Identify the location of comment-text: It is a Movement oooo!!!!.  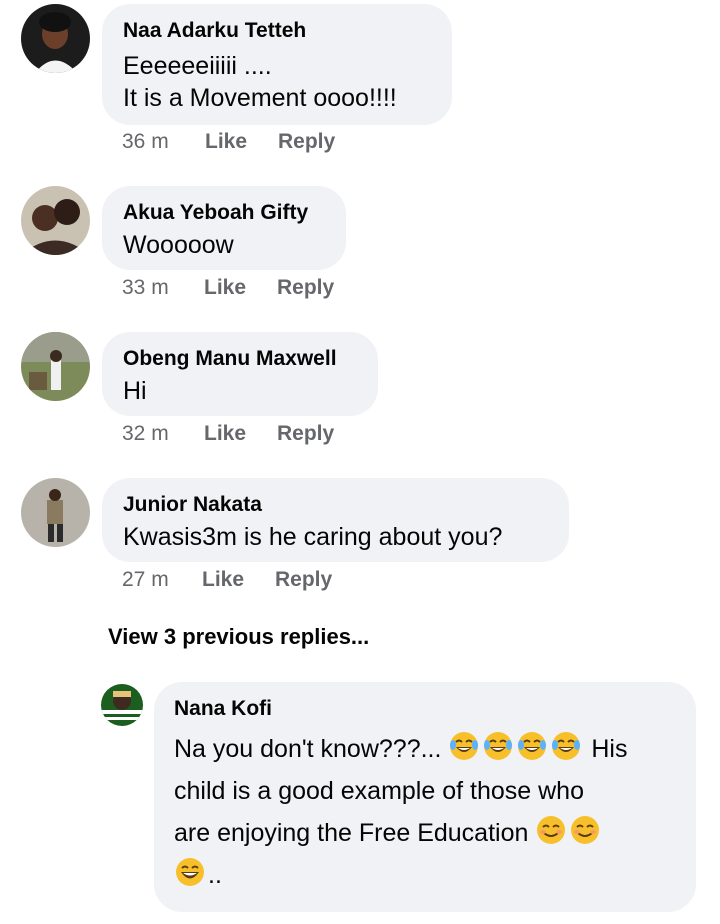
(260, 98).